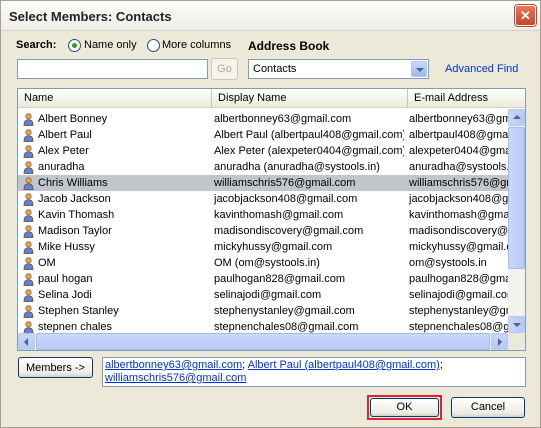 The image size is (541, 428). What do you see at coordinates (516, 117) in the screenshot?
I see `scroll-up-button` at bounding box center [516, 117].